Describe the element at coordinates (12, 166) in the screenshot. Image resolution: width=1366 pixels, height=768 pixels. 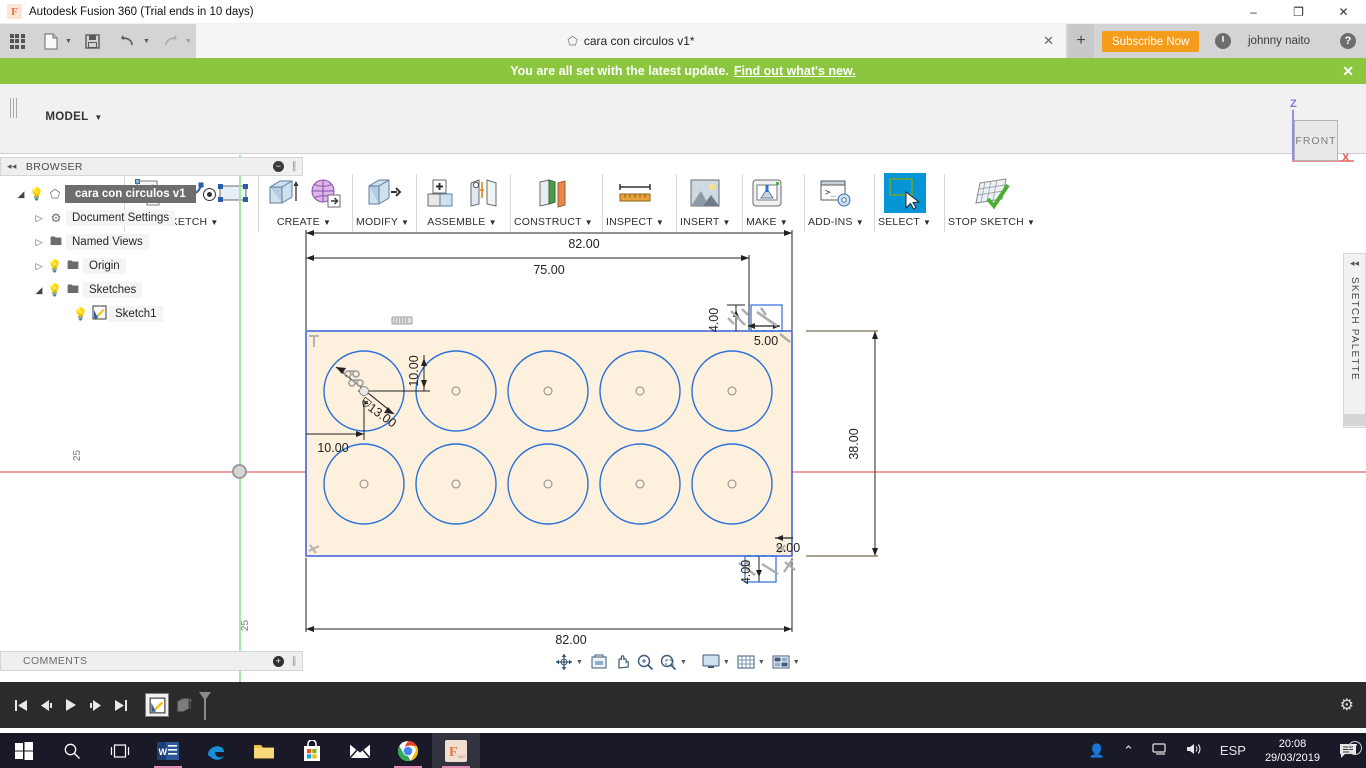
I see `browser-collapse-icon: ◂◂` at that location.